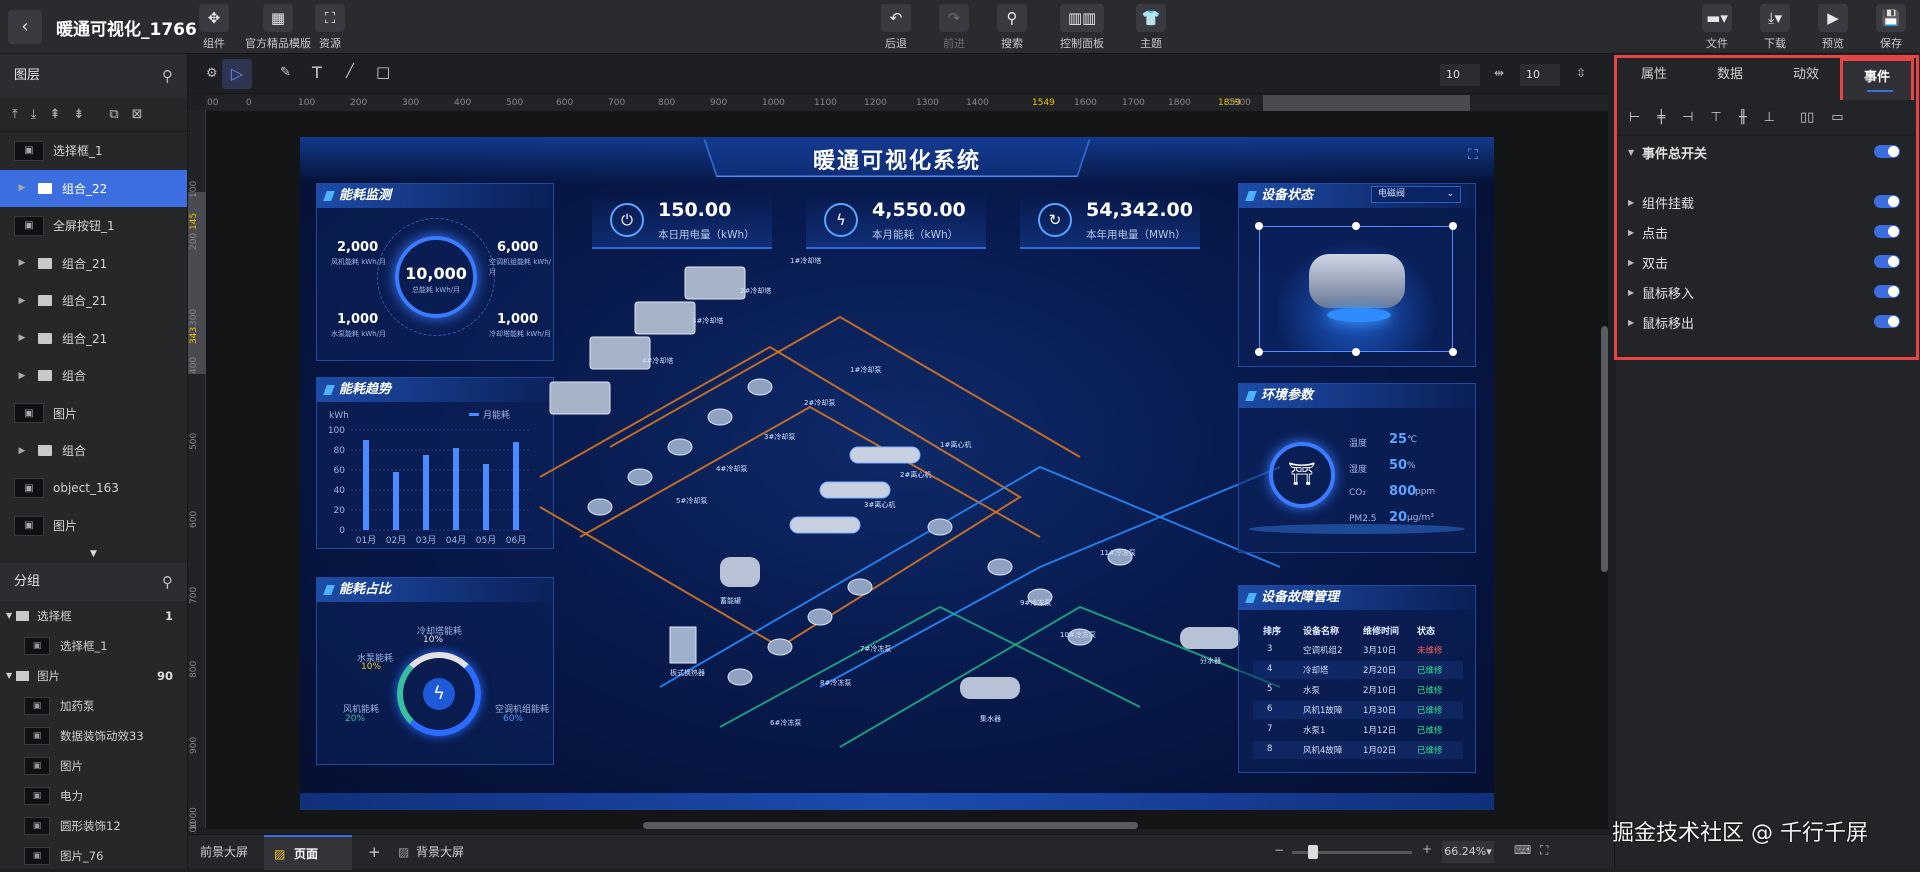  Describe the element at coordinates (1012, 27) in the screenshot. I see `search-button: ⚲ 搜索` at that location.